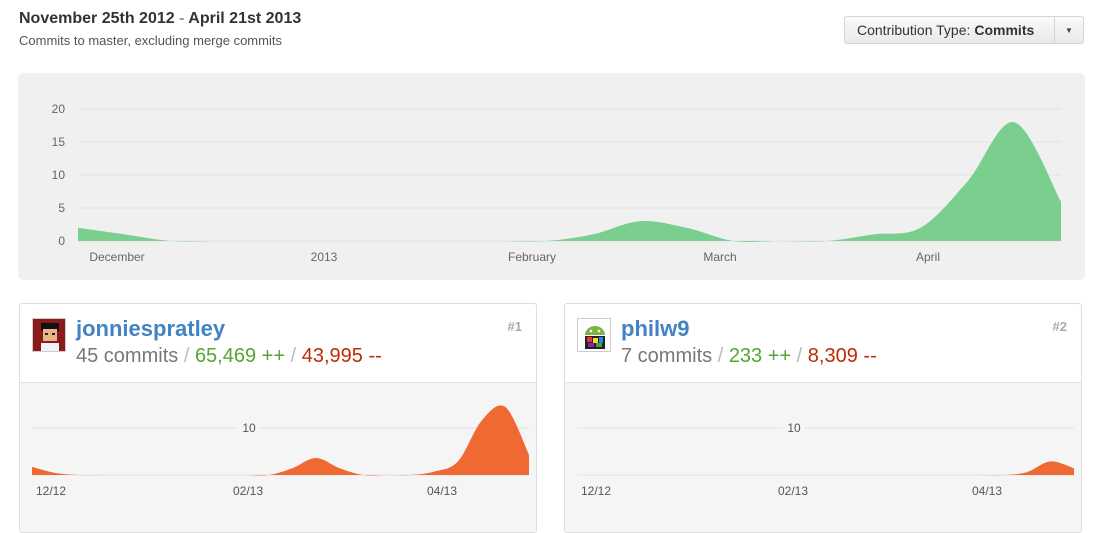  I want to click on contributor-name: jonniespratley, so click(150, 329).